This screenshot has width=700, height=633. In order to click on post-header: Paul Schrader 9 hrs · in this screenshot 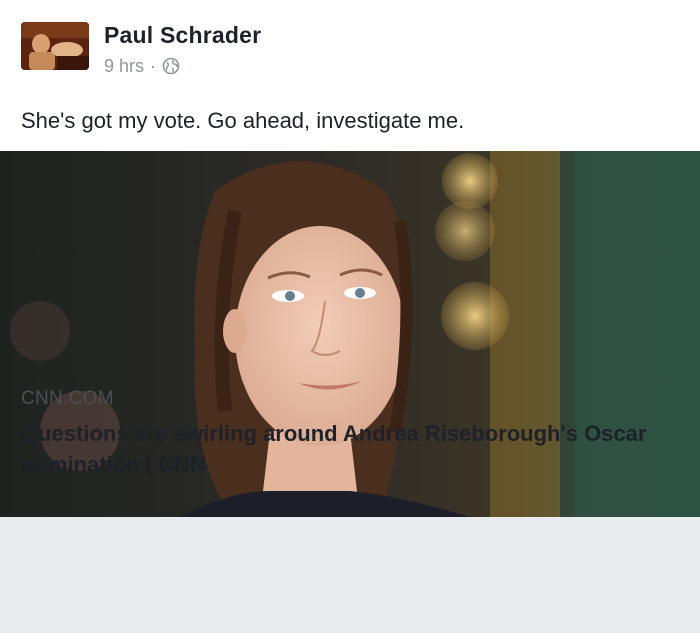, I will do `click(350, 45)`.